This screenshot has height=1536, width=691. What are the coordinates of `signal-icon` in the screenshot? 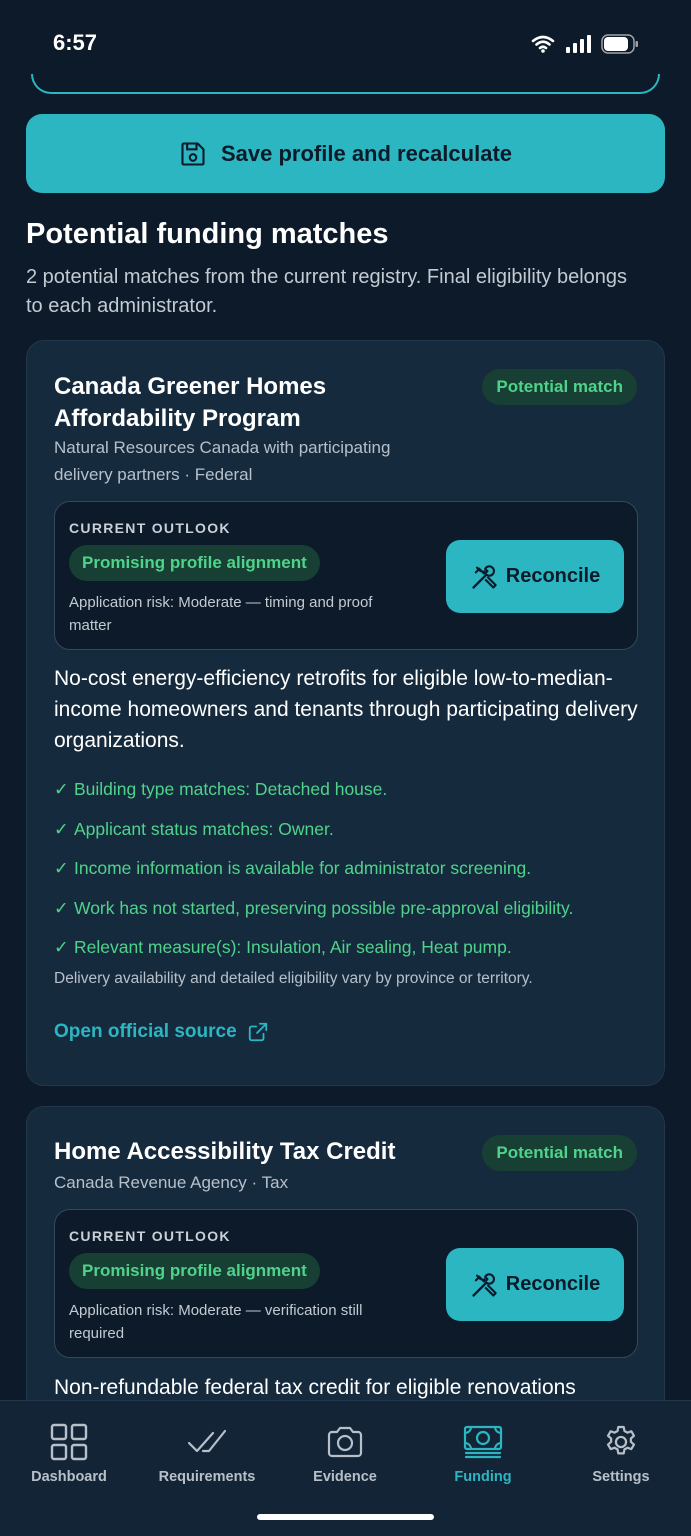 It's located at (578, 44).